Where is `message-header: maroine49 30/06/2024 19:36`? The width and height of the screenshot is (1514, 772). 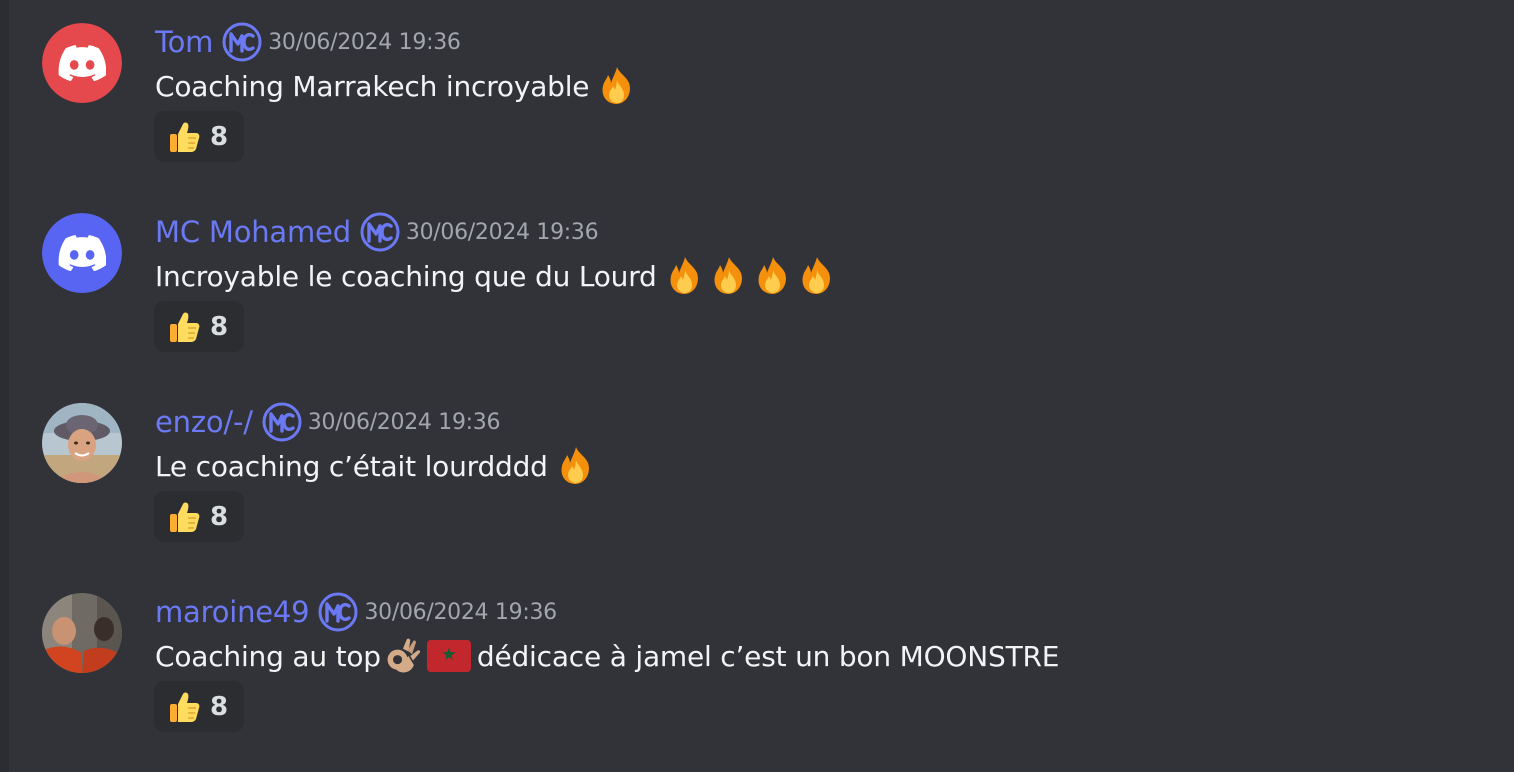 message-header: maroine49 30/06/2024 19:36 is located at coordinates (356, 612).